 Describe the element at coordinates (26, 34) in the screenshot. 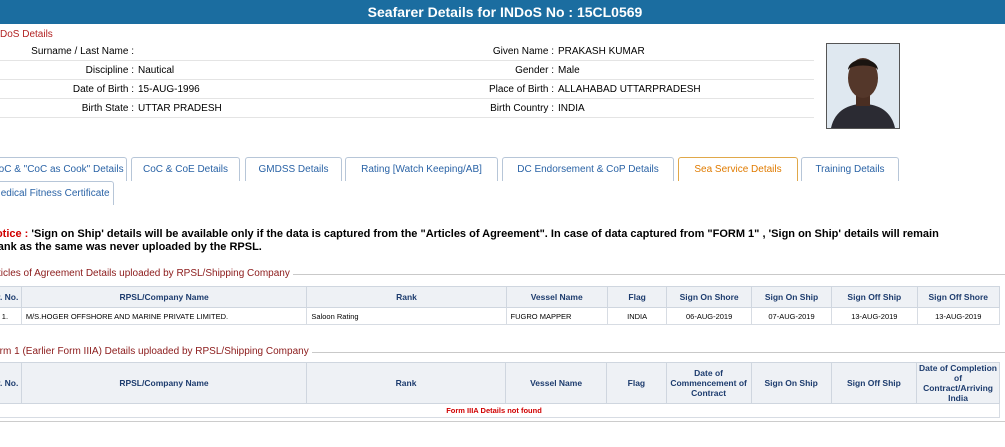

I see `indos-section-title: INDoS Details` at that location.